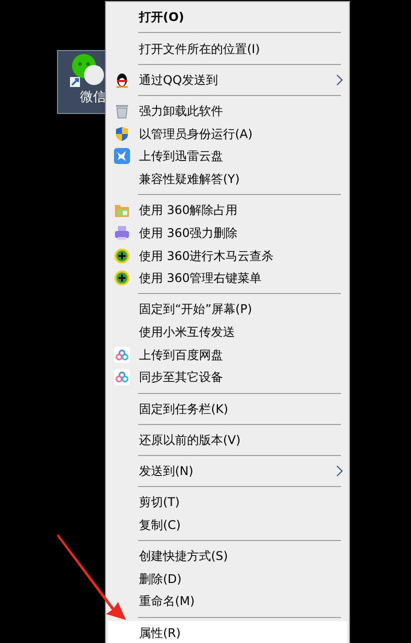 This screenshot has height=643, width=411. What do you see at coordinates (199, 49) in the screenshot?
I see `menu-item-label: 打开文件所在的位置(I)` at bounding box center [199, 49].